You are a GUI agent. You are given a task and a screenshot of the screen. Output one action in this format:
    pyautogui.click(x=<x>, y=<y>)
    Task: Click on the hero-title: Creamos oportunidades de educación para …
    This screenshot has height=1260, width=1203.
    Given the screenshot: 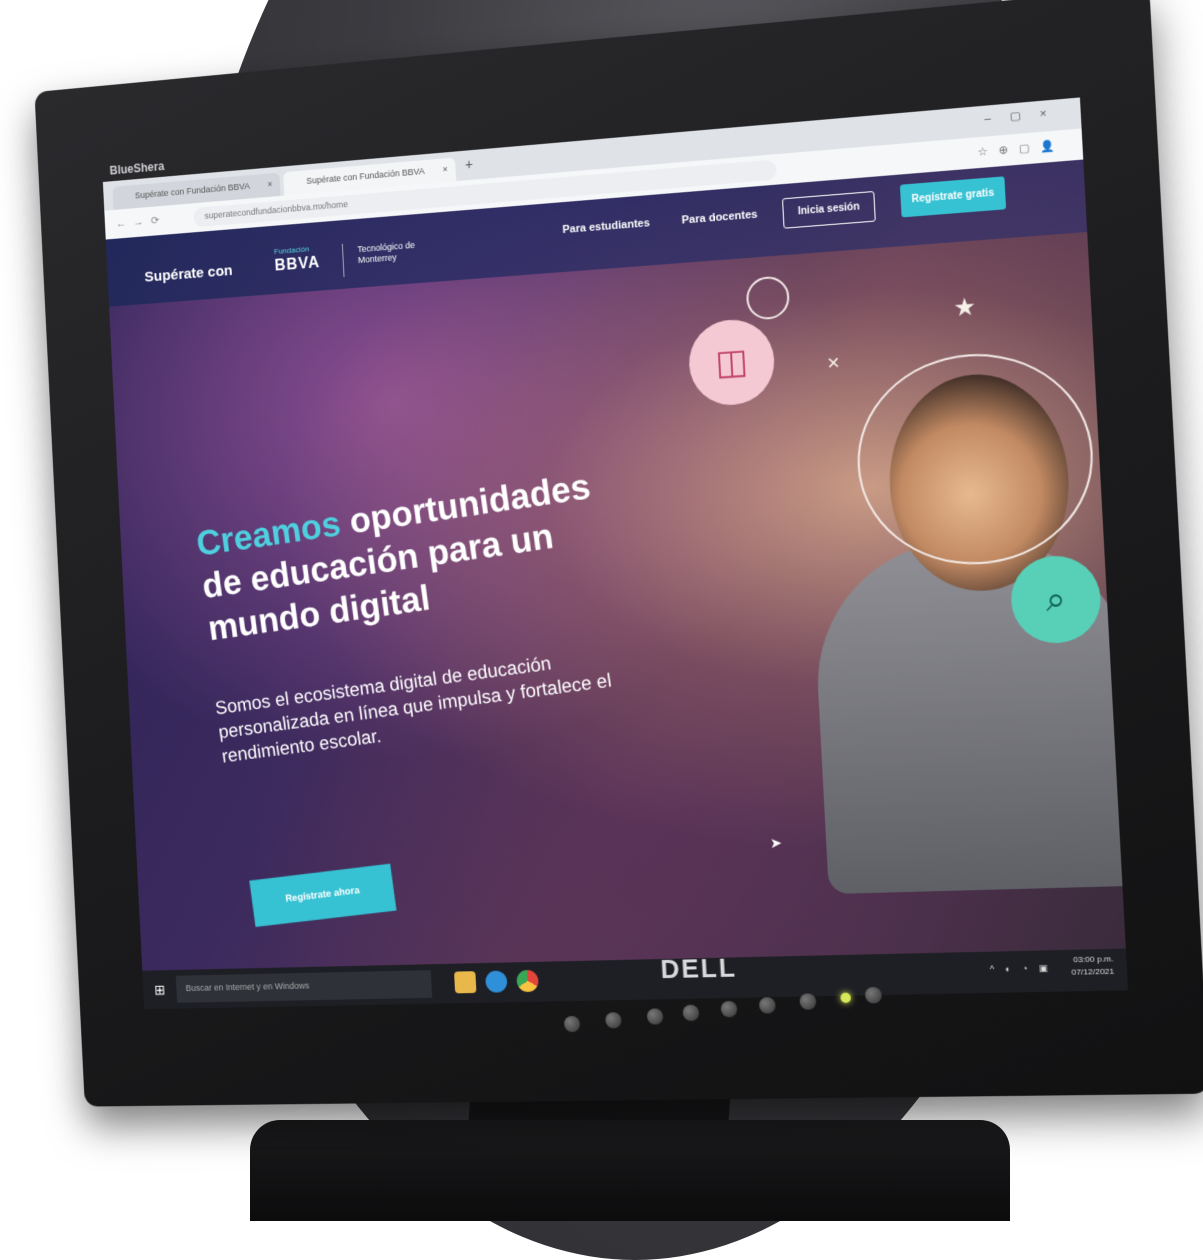 What is the action you would take?
    pyautogui.click(x=422, y=553)
    